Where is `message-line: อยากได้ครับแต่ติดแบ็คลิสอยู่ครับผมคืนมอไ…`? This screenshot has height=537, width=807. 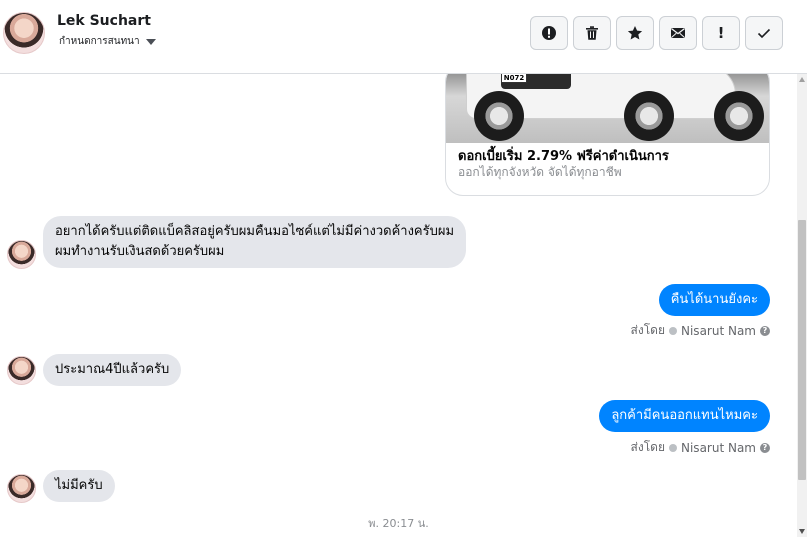 message-line: อยากได้ครับแต่ติดแบ็คลิสอยู่ครับผมคืนมอไ… is located at coordinates (255, 231).